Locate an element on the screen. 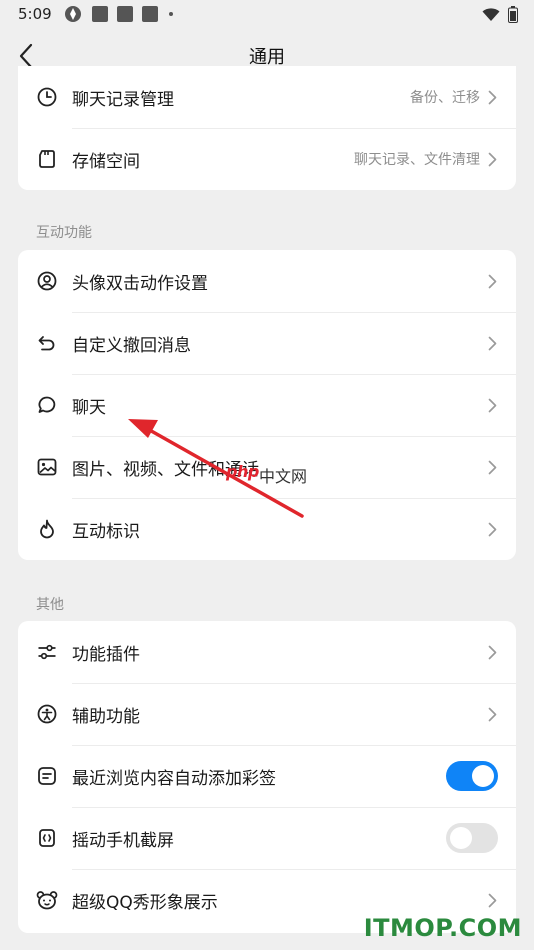 The width and height of the screenshot is (534, 950). storage-card: 聊天记录管理 备份、迁移 存储空间 聊天记录、文件清理 is located at coordinates (267, 128).